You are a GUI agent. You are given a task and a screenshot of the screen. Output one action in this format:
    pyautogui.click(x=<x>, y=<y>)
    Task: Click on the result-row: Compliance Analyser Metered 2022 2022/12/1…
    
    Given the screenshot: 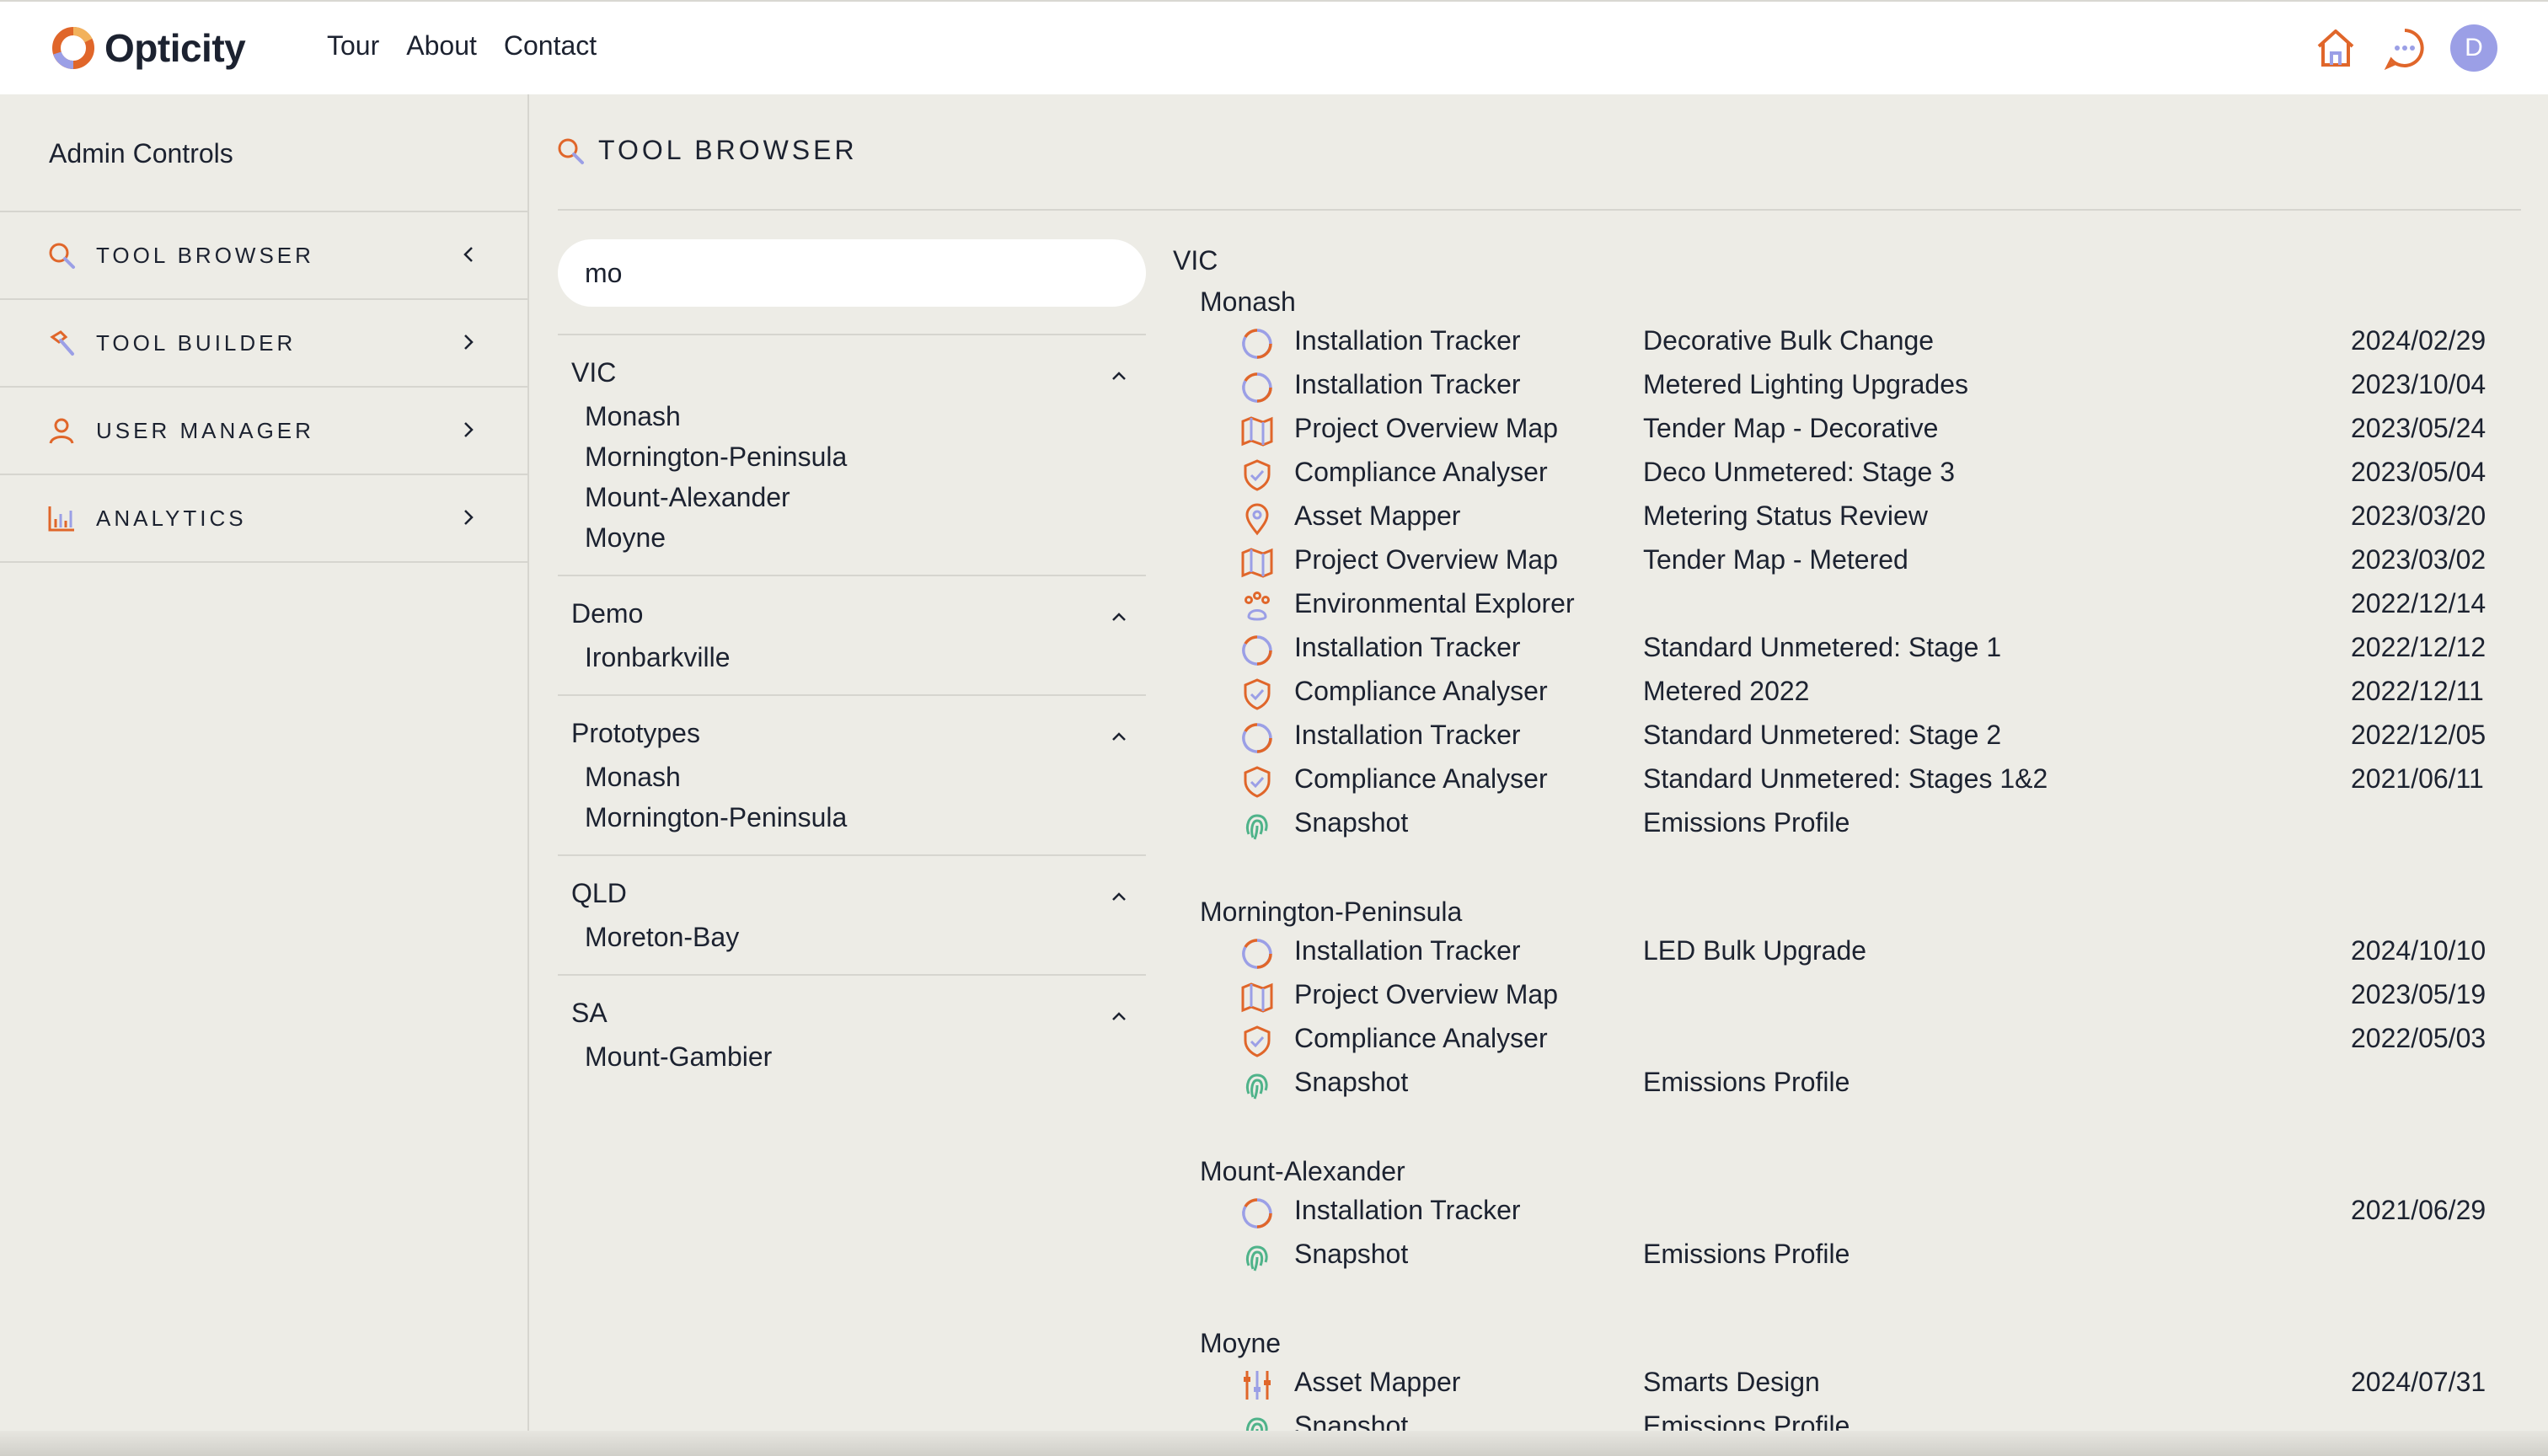 What is the action you would take?
    pyautogui.click(x=1847, y=693)
    